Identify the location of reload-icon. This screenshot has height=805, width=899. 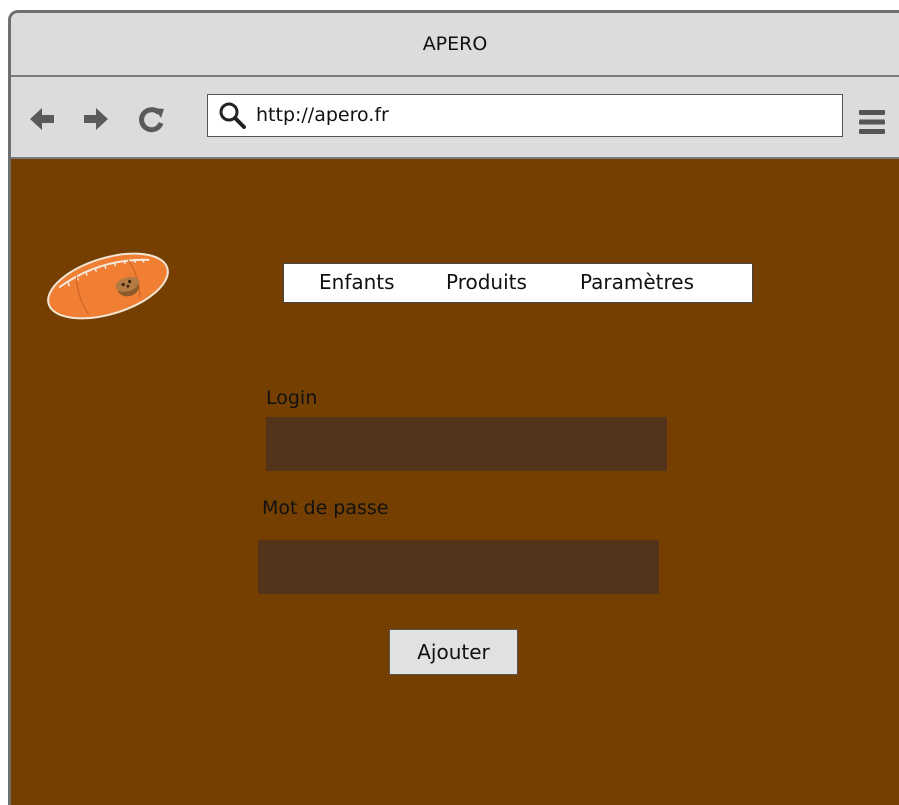
(152, 119).